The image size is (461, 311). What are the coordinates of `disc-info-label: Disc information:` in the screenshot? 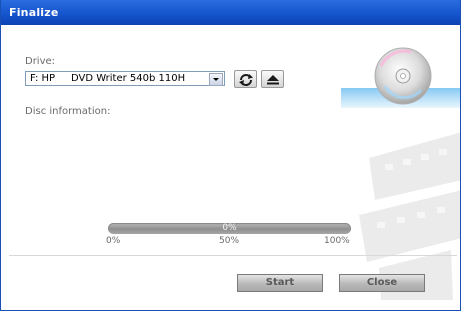 It's located at (68, 111).